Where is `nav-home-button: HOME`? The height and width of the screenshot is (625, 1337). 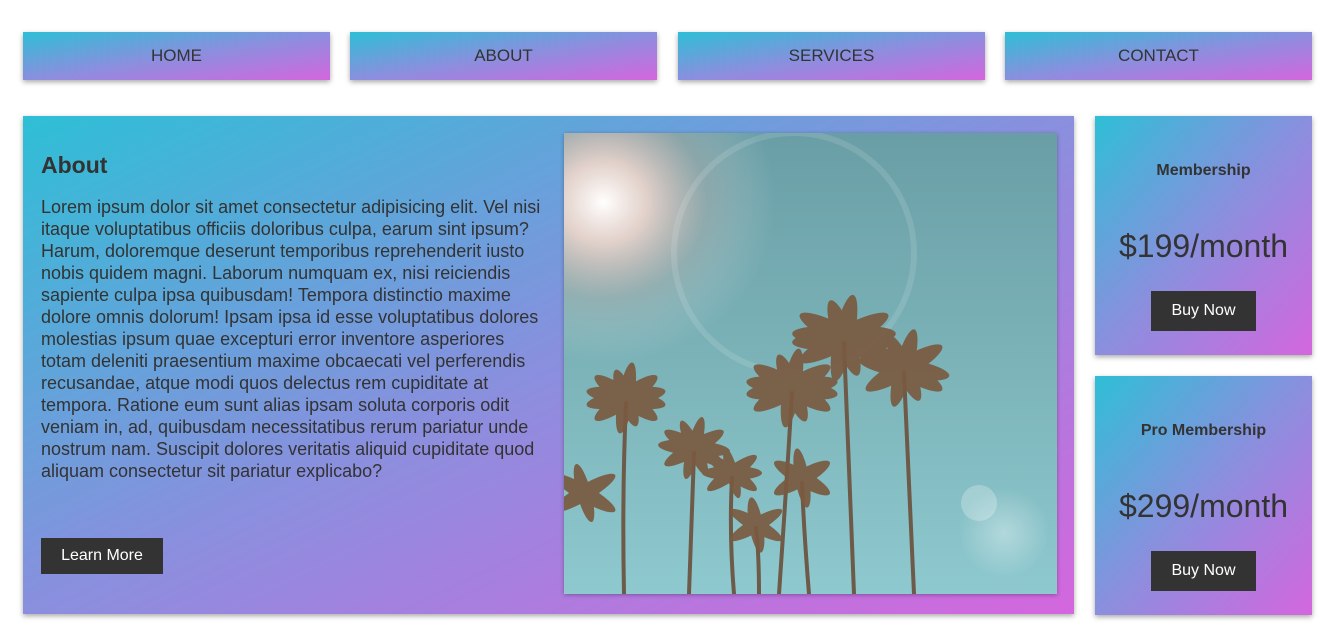 nav-home-button: HOME is located at coordinates (176, 56).